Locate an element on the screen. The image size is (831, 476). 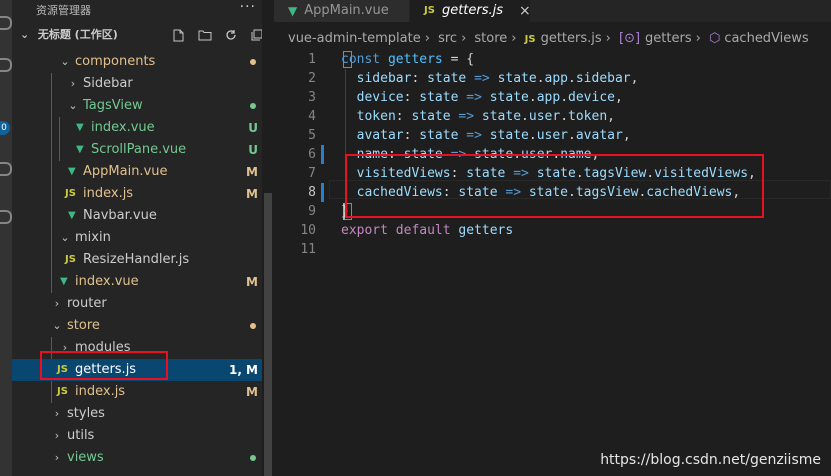
search-icon is located at coordinates (6, 65).